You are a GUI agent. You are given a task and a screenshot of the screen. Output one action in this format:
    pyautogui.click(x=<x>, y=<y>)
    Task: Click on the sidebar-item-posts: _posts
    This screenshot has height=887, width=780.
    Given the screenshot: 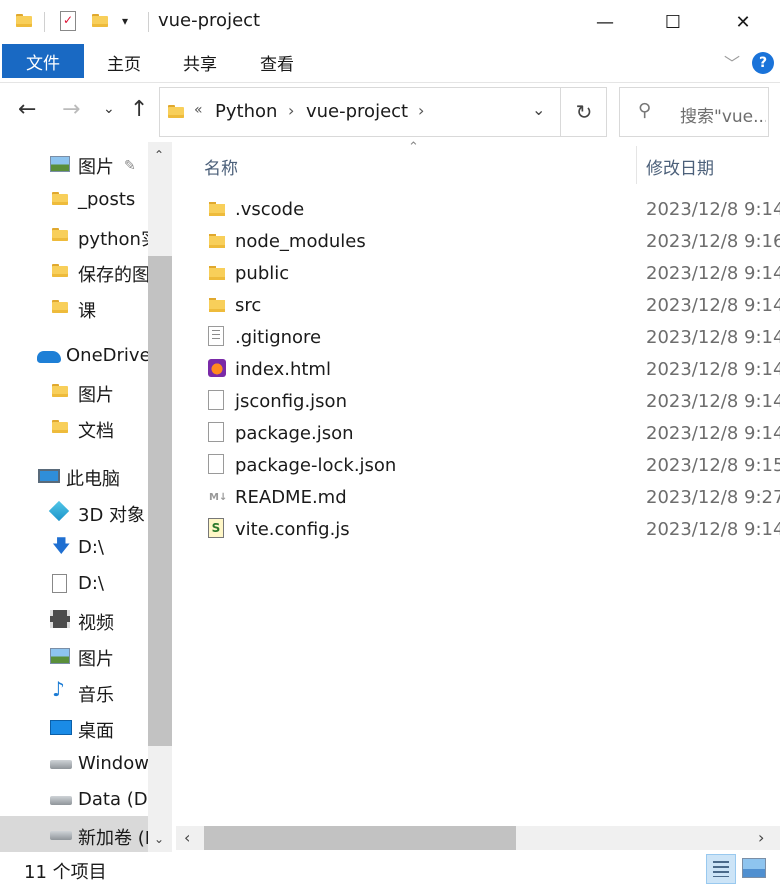 What is the action you would take?
    pyautogui.click(x=74, y=199)
    